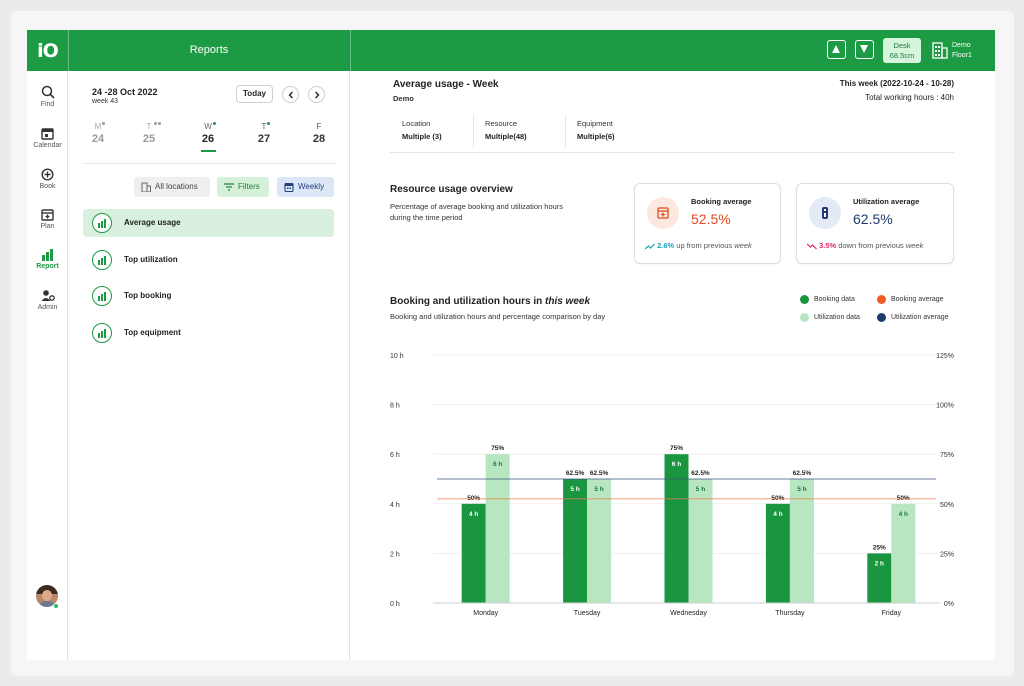  I want to click on triangle-up-icon, so click(836, 49).